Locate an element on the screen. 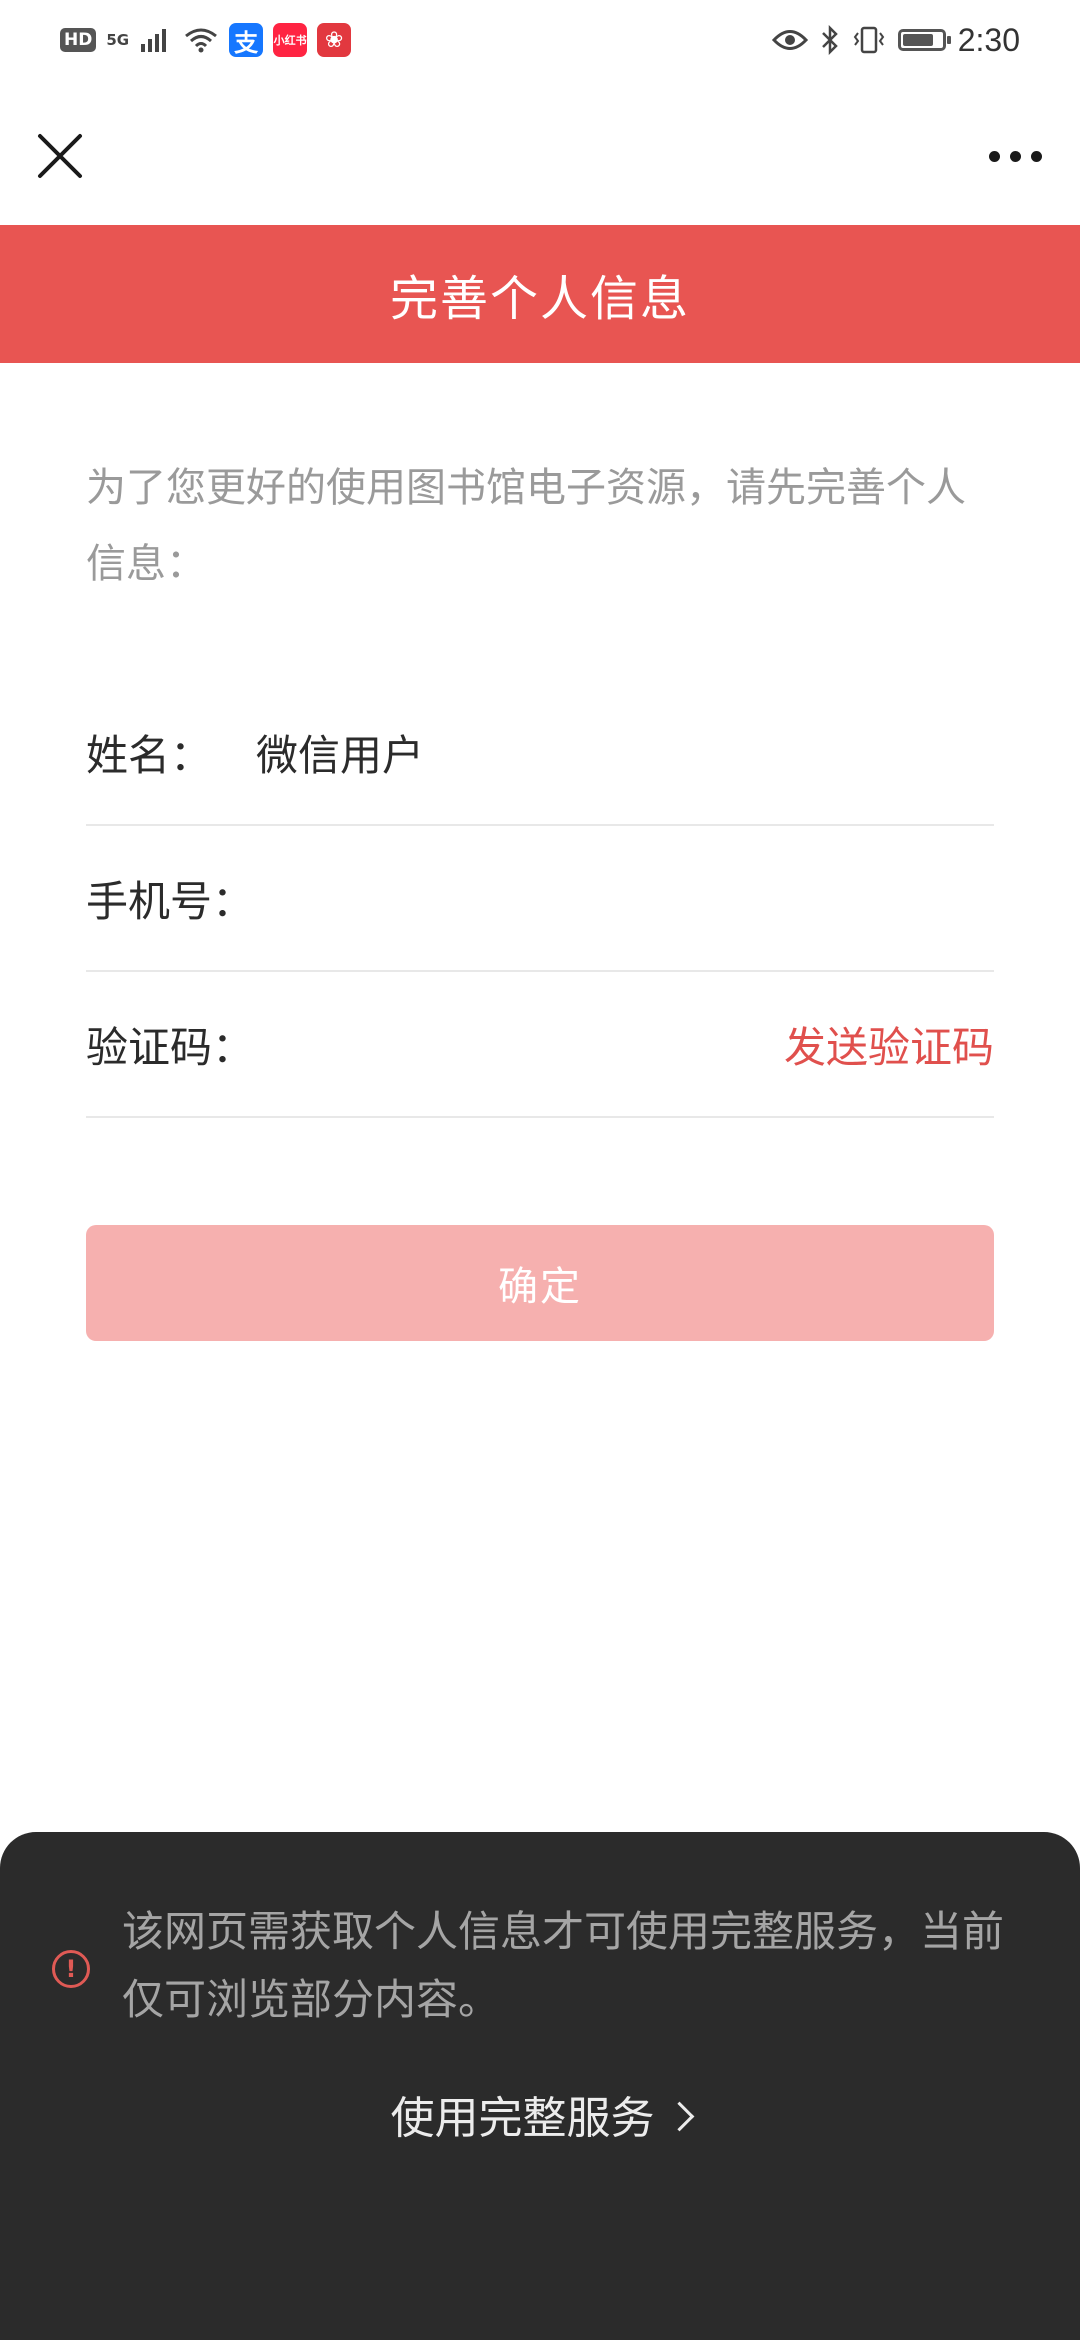  hd-indicator: HD is located at coordinates (78, 40).